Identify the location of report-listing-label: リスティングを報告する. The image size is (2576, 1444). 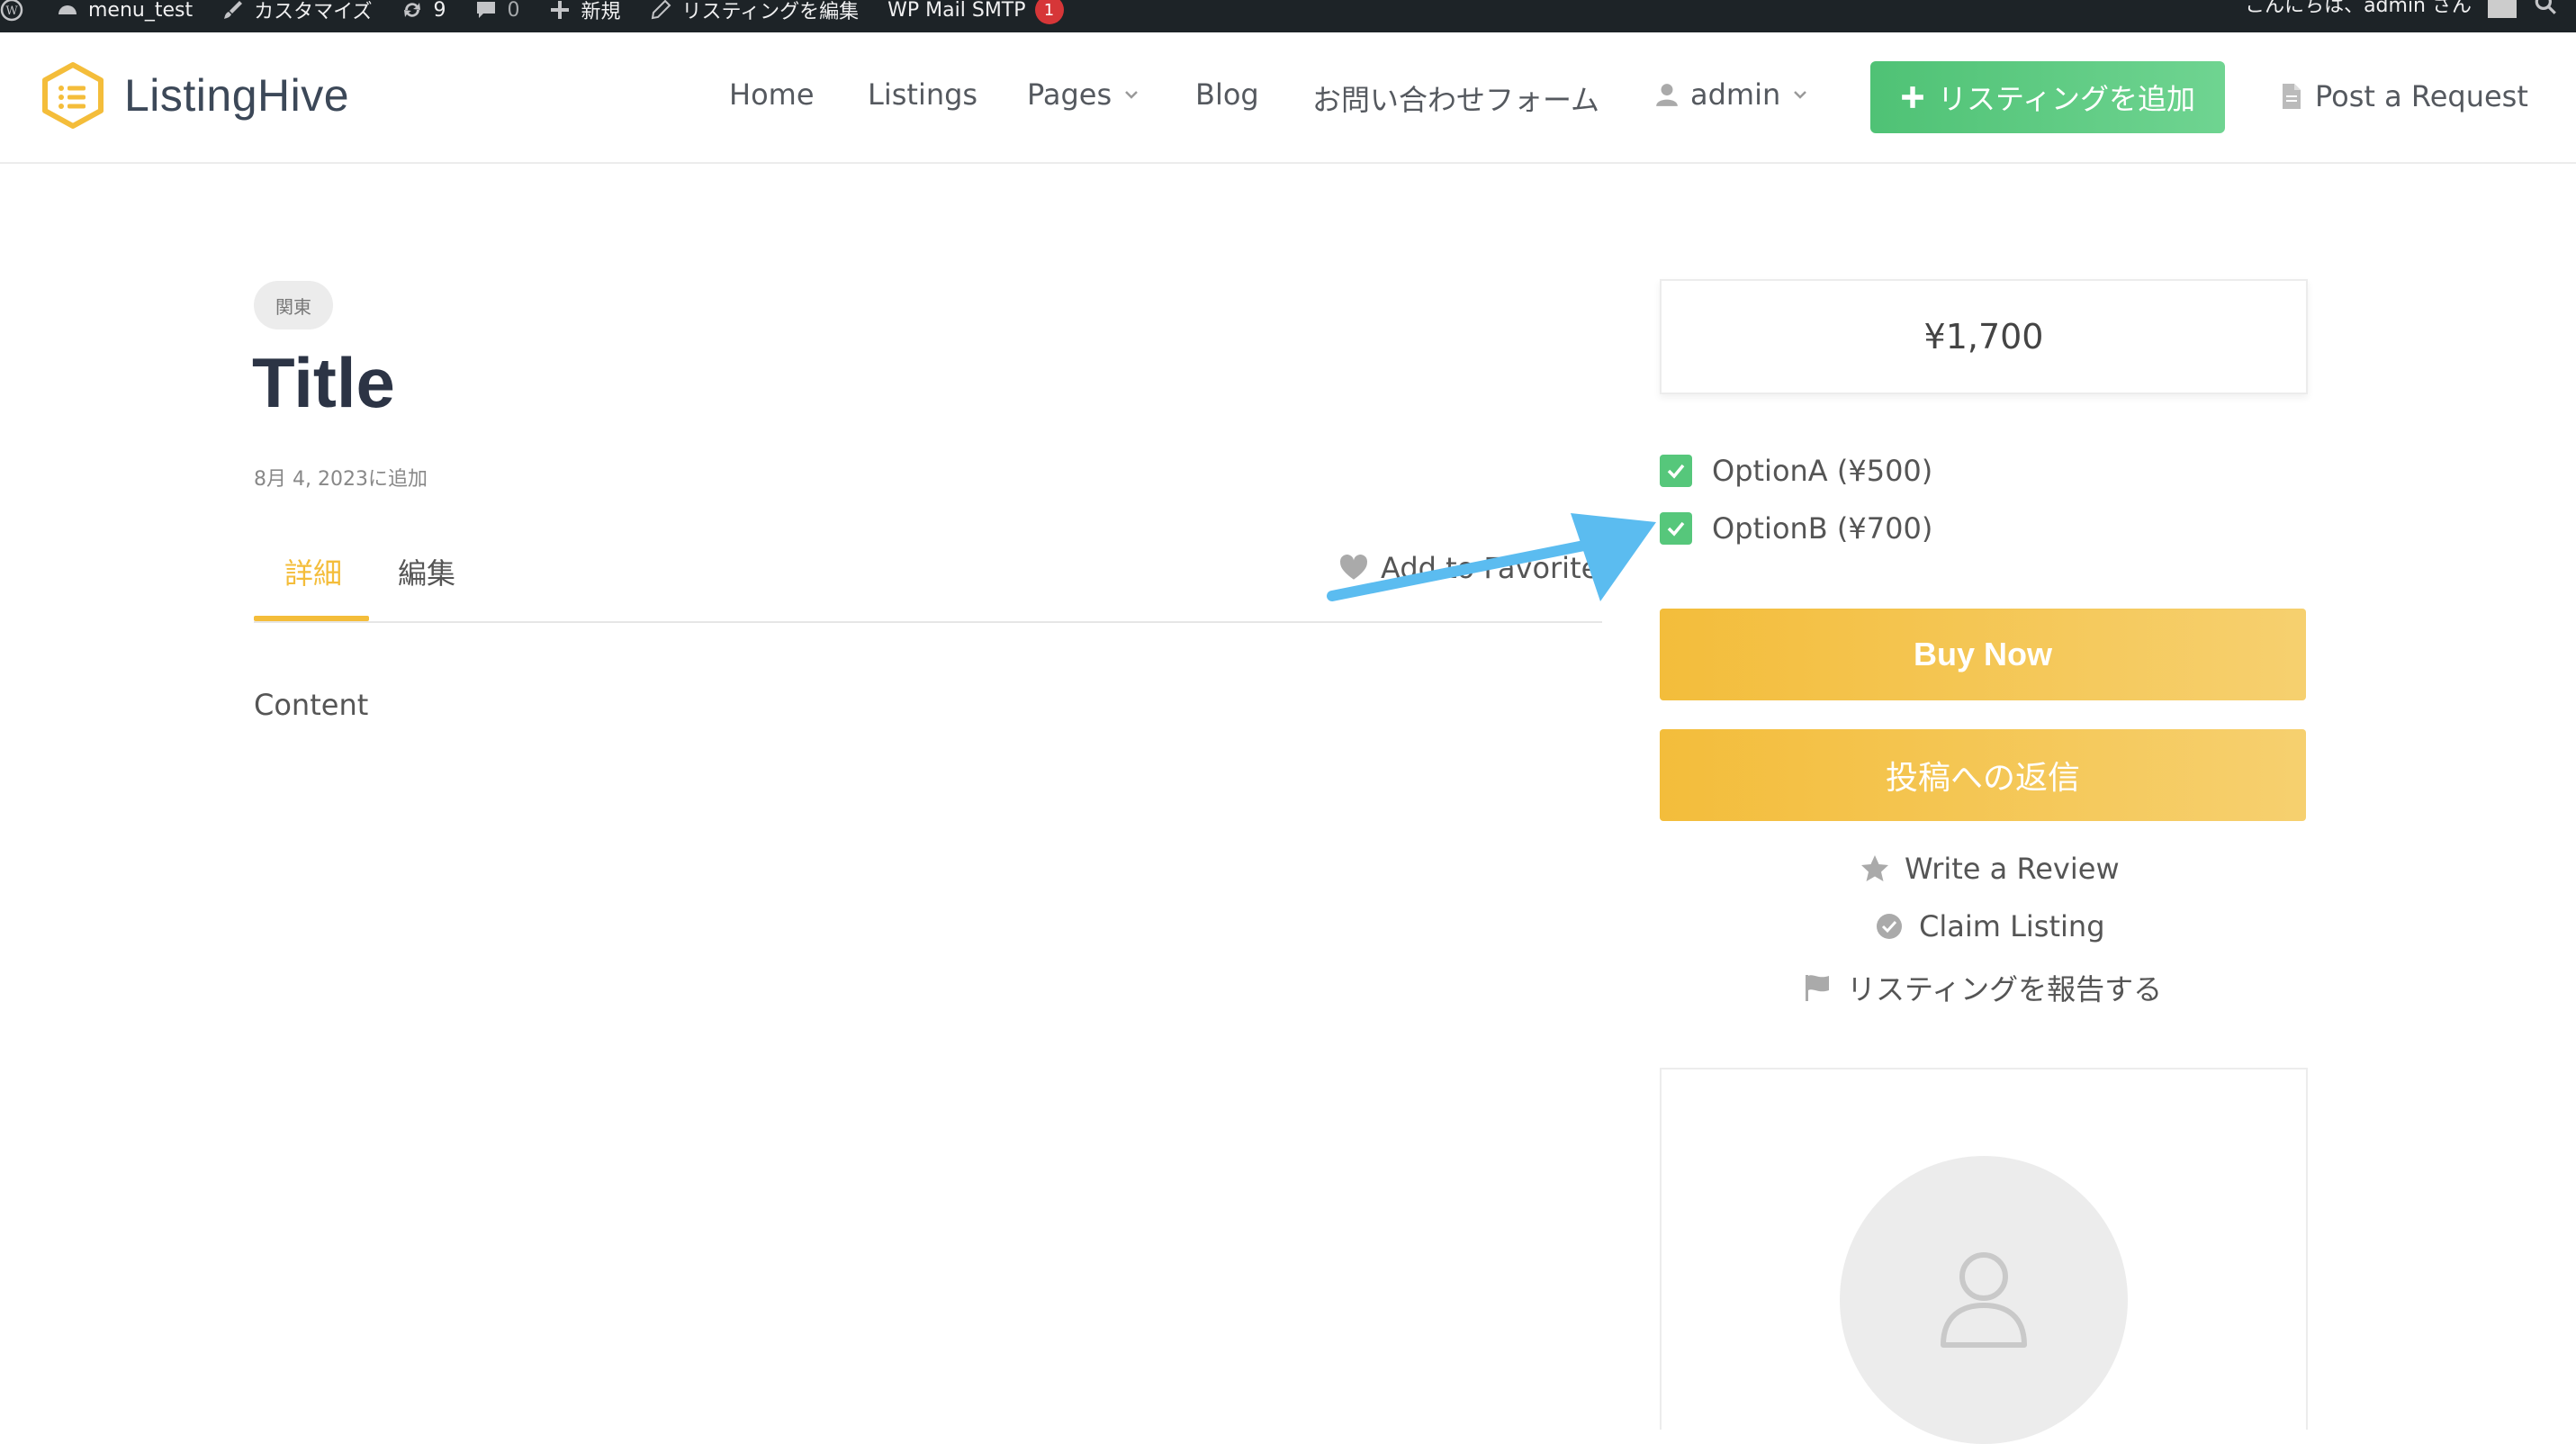
(2005, 989).